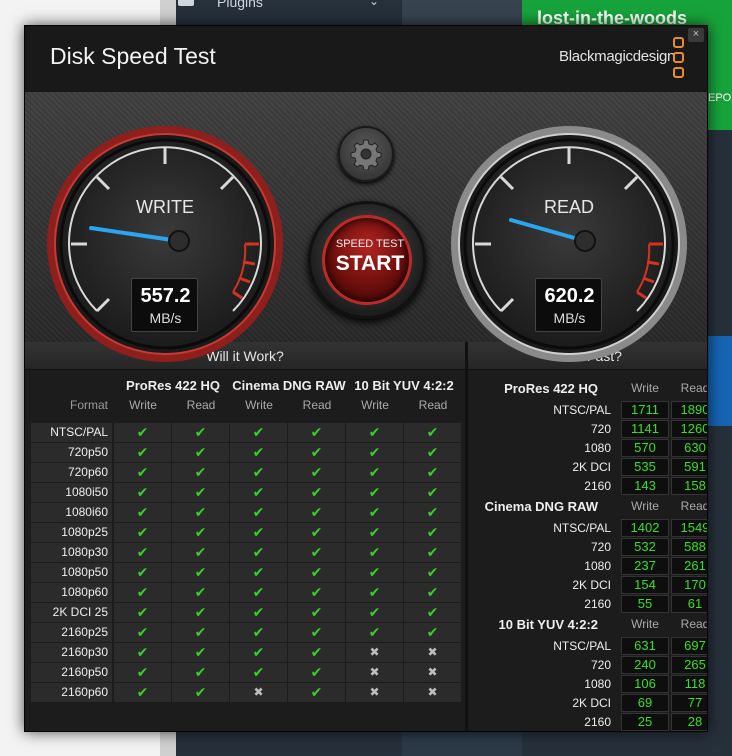  Describe the element at coordinates (246, 593) in the screenshot. I see `table-row: 1080p60 ✔ ✔ ✔ ✔ ✔ ✔` at that location.